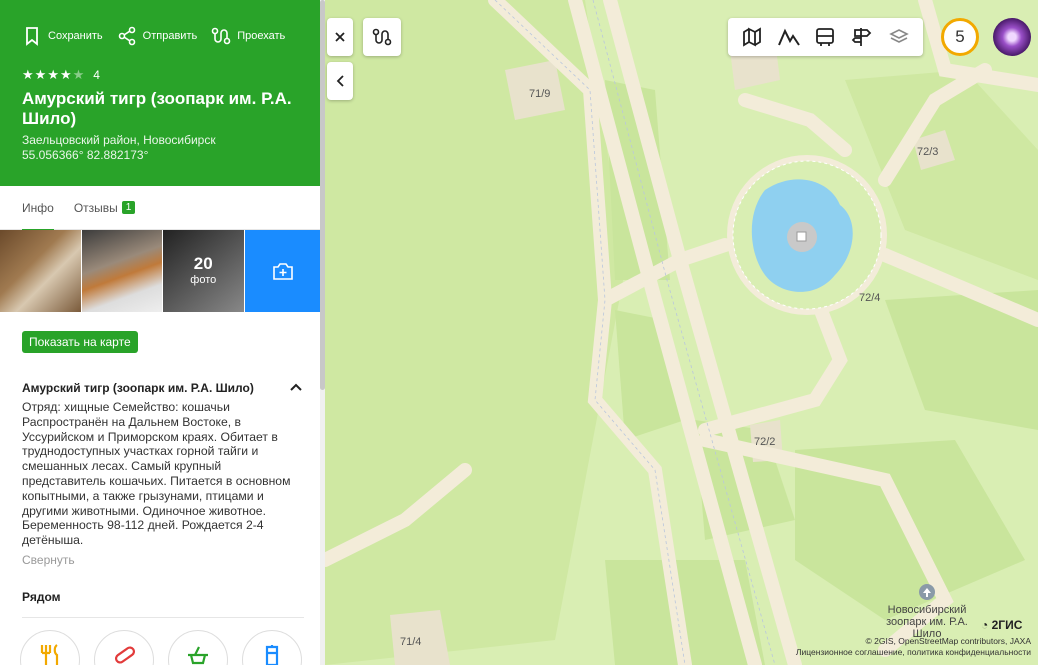 This screenshot has height=665, width=1038. What do you see at coordinates (789, 37) in the screenshot?
I see `mountains-icon` at bounding box center [789, 37].